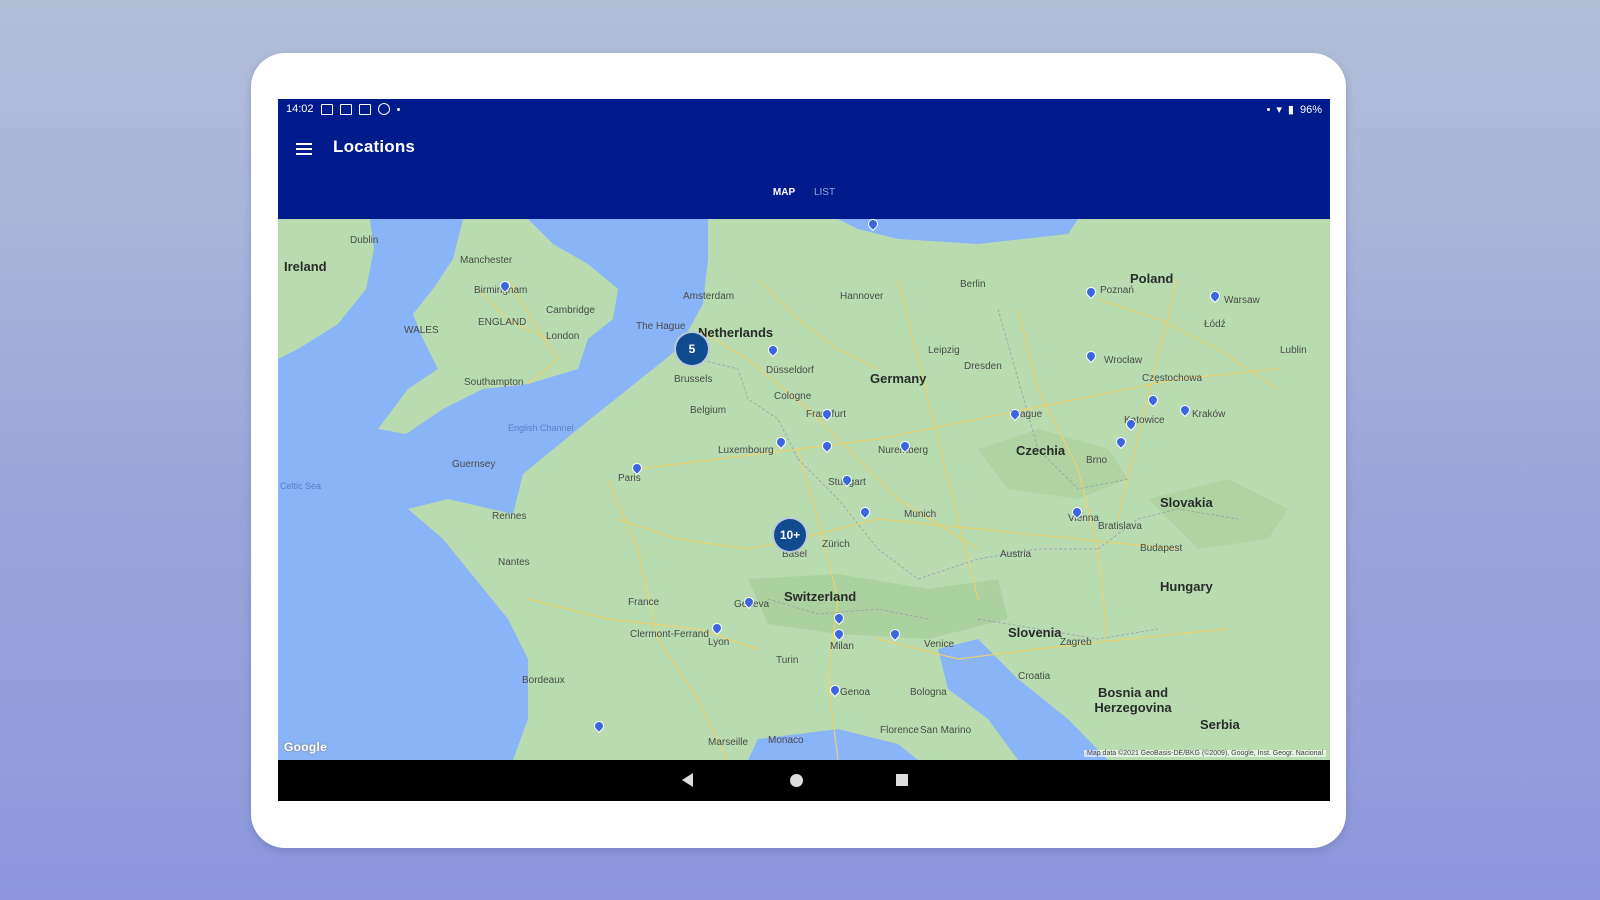  Describe the element at coordinates (661, 326) in the screenshot. I see `map-label-the-hague: The Hague` at that location.